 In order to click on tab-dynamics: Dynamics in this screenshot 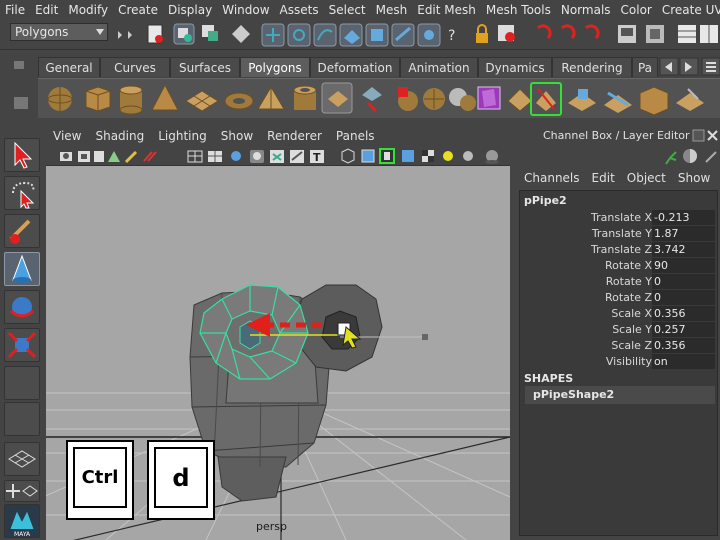, I will do `click(515, 67)`.